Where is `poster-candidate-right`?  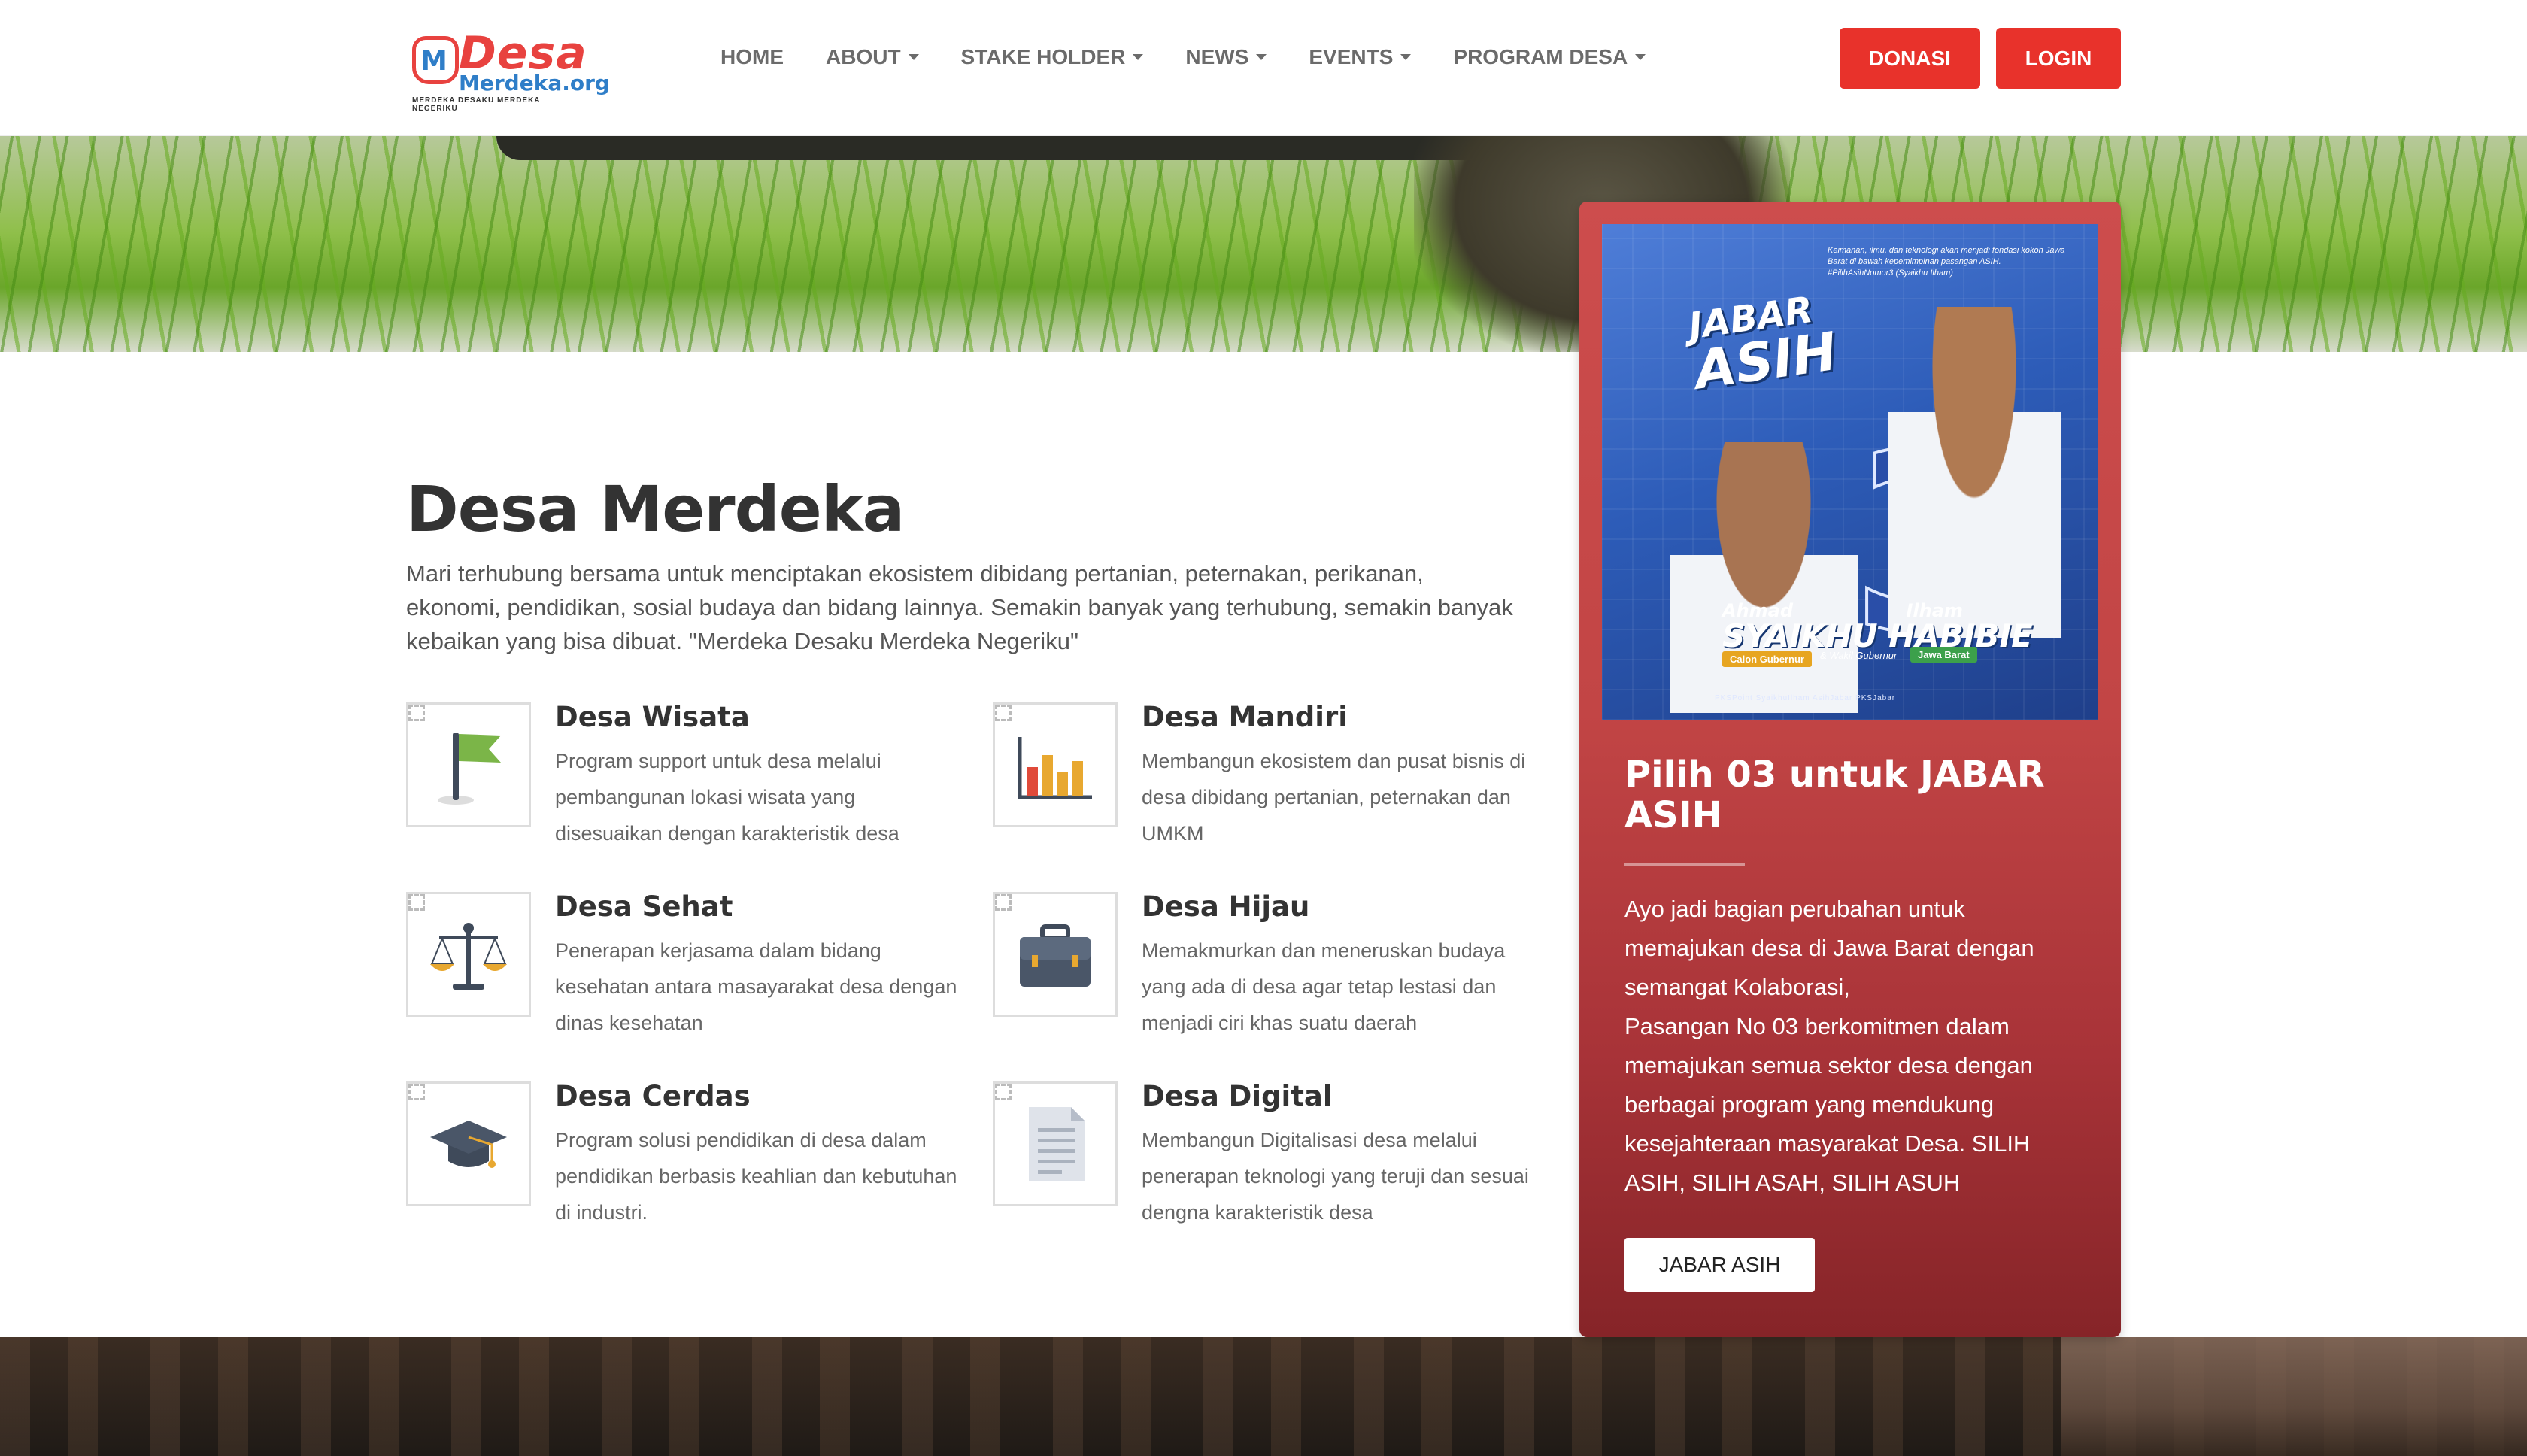
poster-candidate-right is located at coordinates (1974, 472).